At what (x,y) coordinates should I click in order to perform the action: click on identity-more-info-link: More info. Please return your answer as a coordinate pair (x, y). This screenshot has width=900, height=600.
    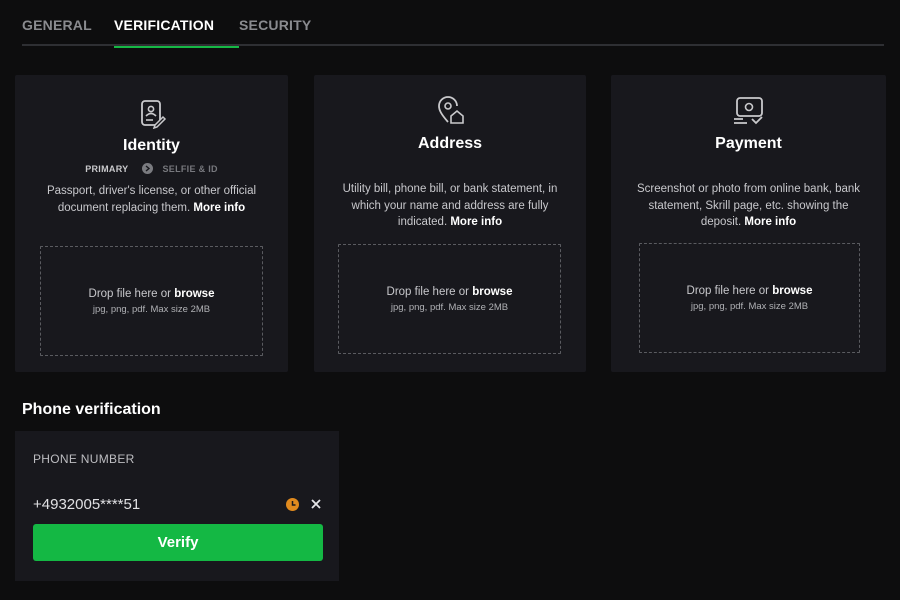
    Looking at the image, I should click on (219, 208).